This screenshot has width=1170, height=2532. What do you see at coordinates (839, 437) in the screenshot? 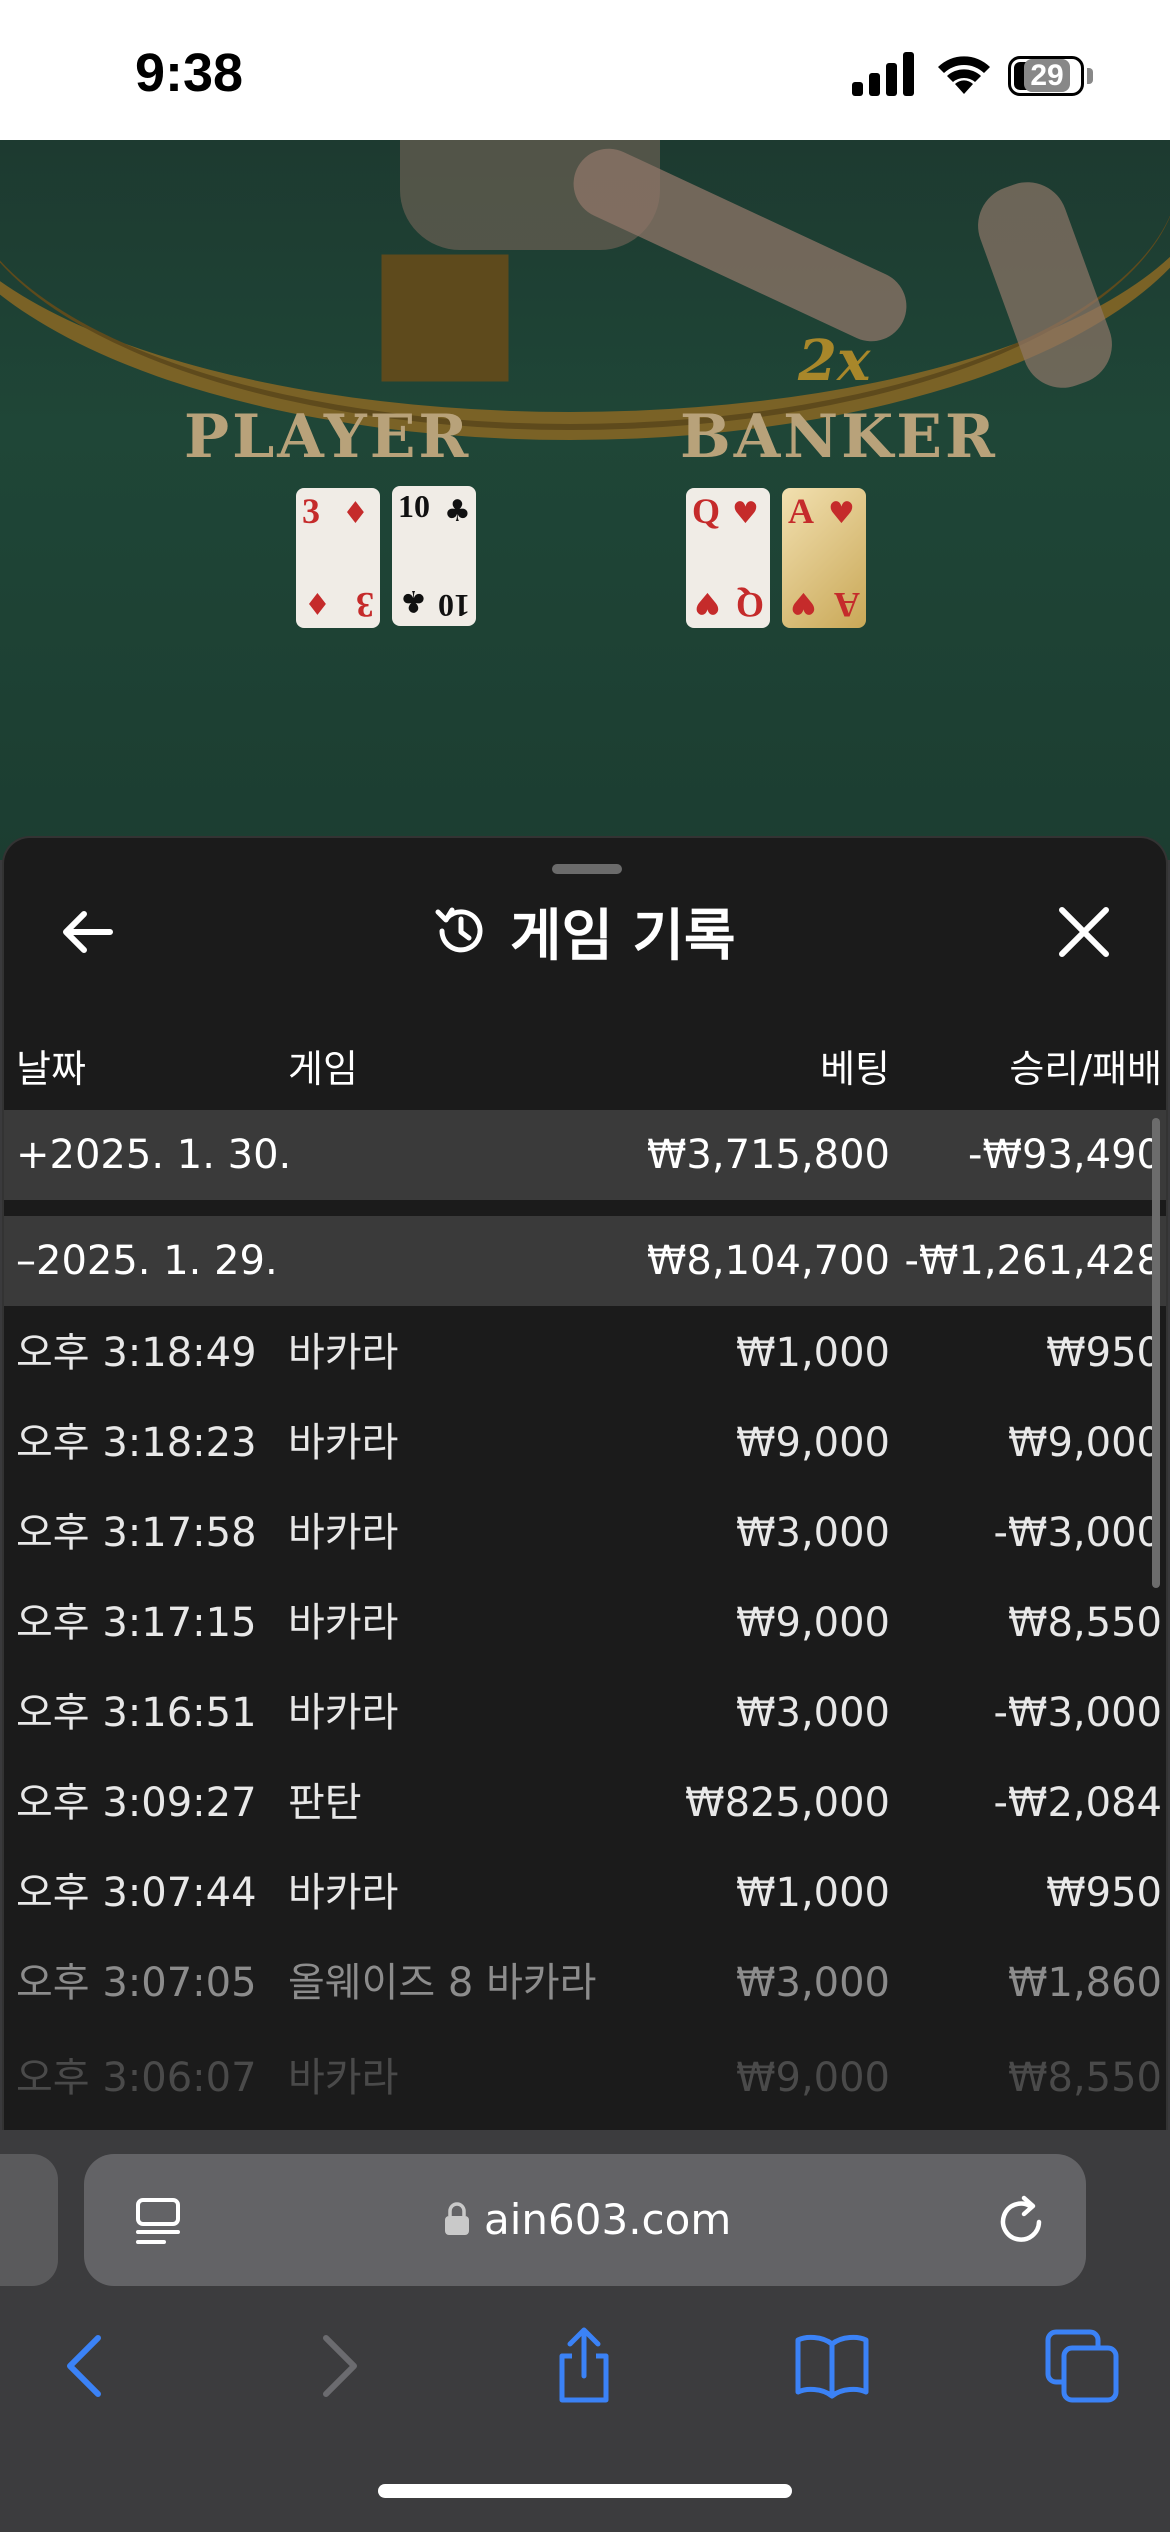
I see `banker-label: BANKER` at bounding box center [839, 437].